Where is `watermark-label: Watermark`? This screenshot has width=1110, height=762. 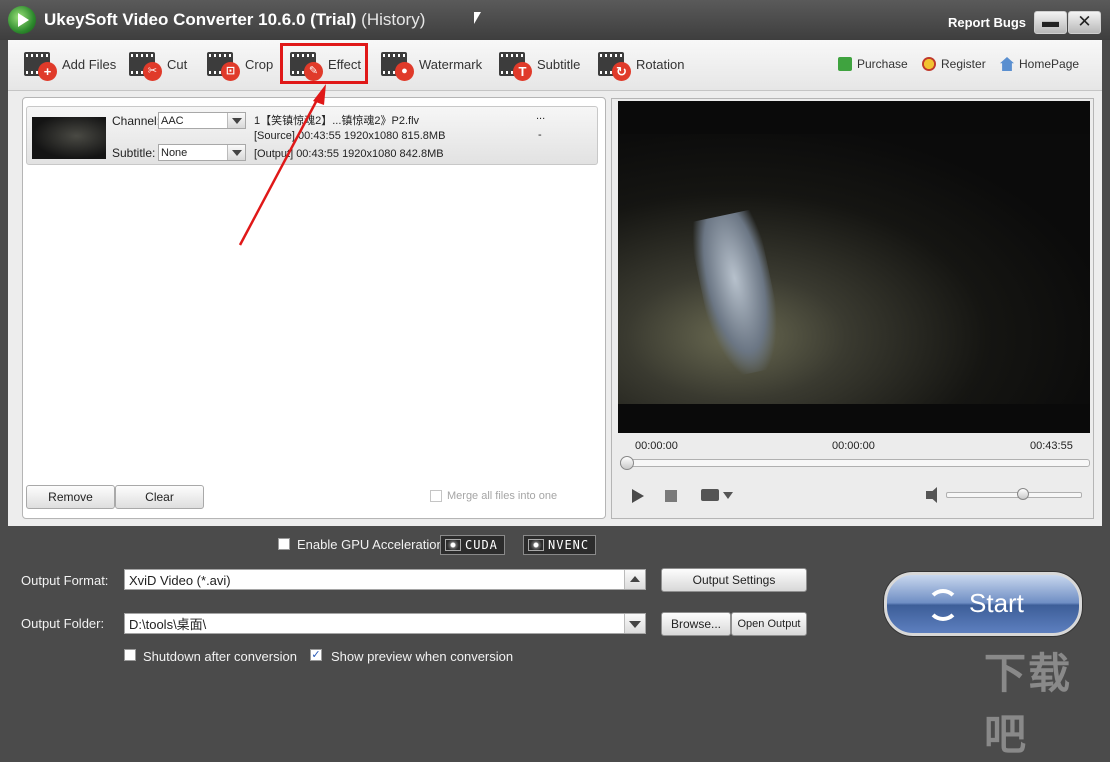
watermark-label: Watermark is located at coordinates (451, 64).